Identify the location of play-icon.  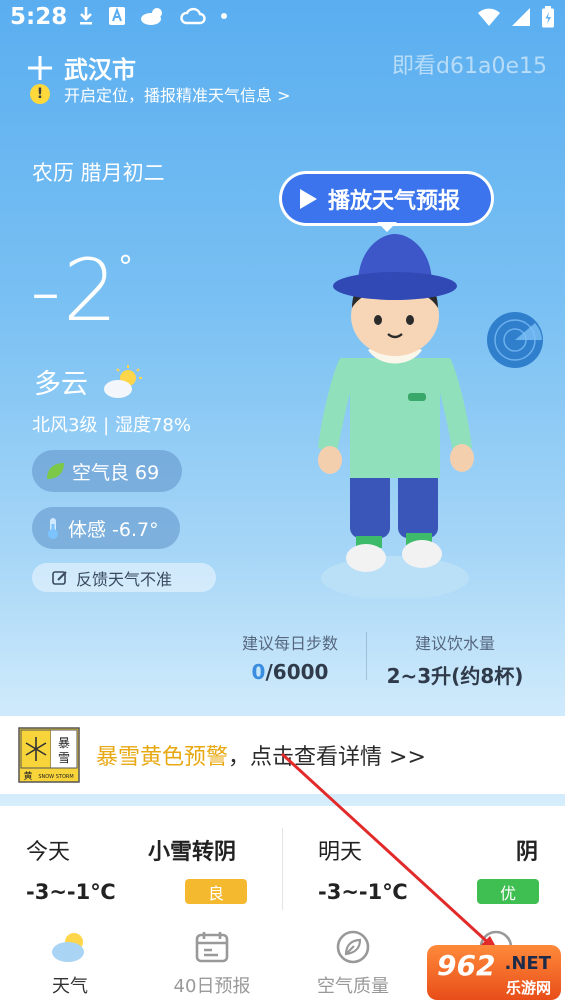
(308, 198).